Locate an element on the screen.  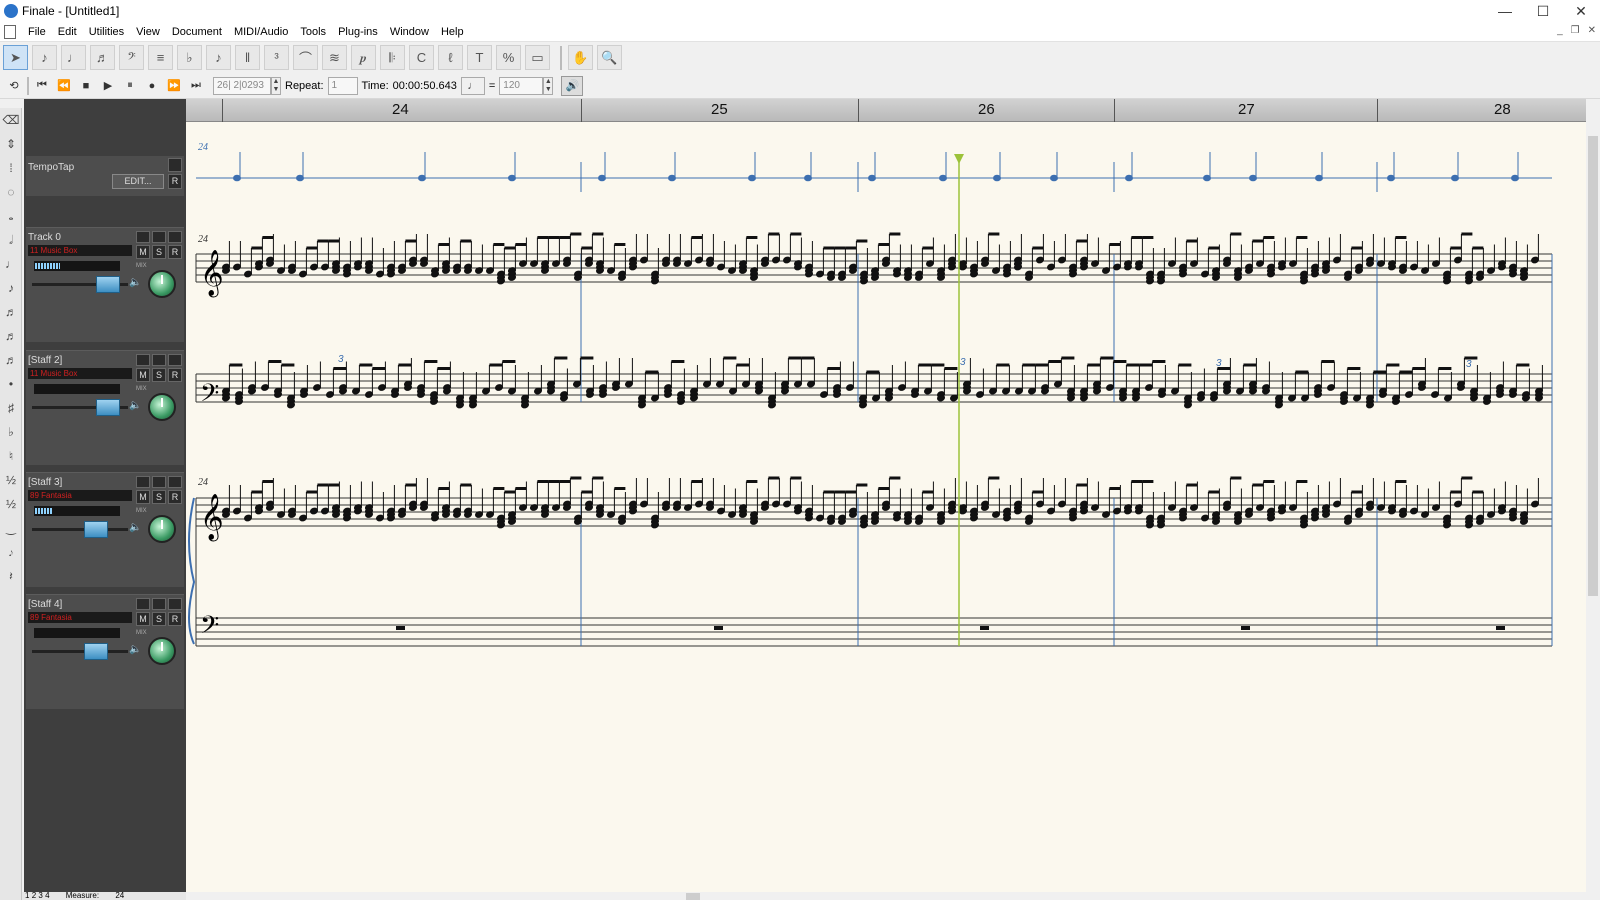
articulation-icon: ≋ is located at coordinates (334, 57).